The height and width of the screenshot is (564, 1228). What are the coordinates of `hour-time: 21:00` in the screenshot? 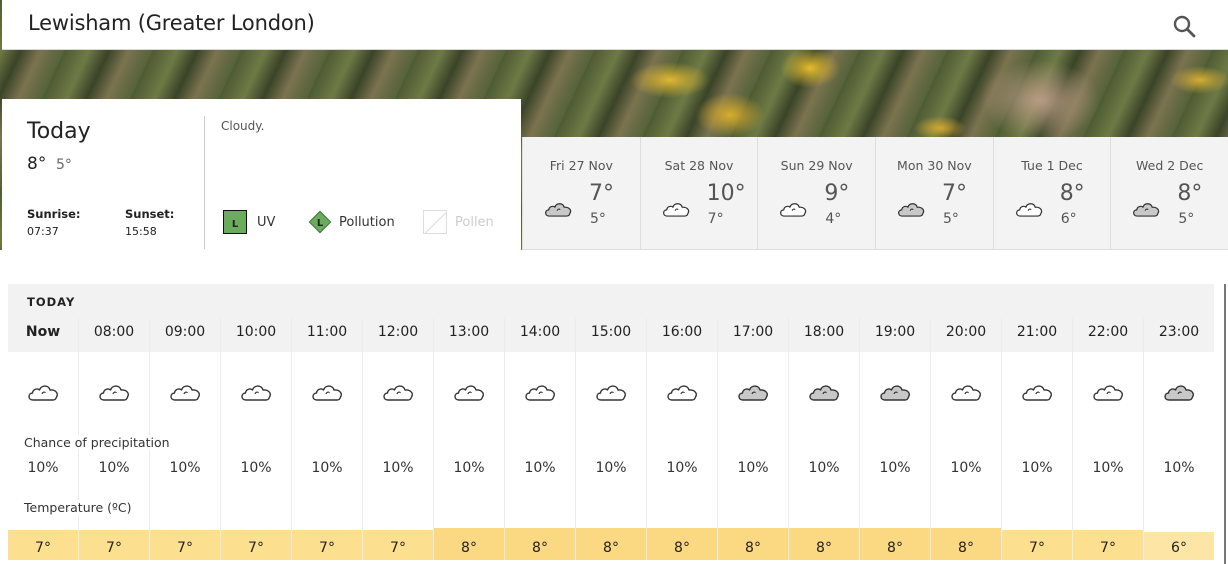 It's located at (1037, 332).